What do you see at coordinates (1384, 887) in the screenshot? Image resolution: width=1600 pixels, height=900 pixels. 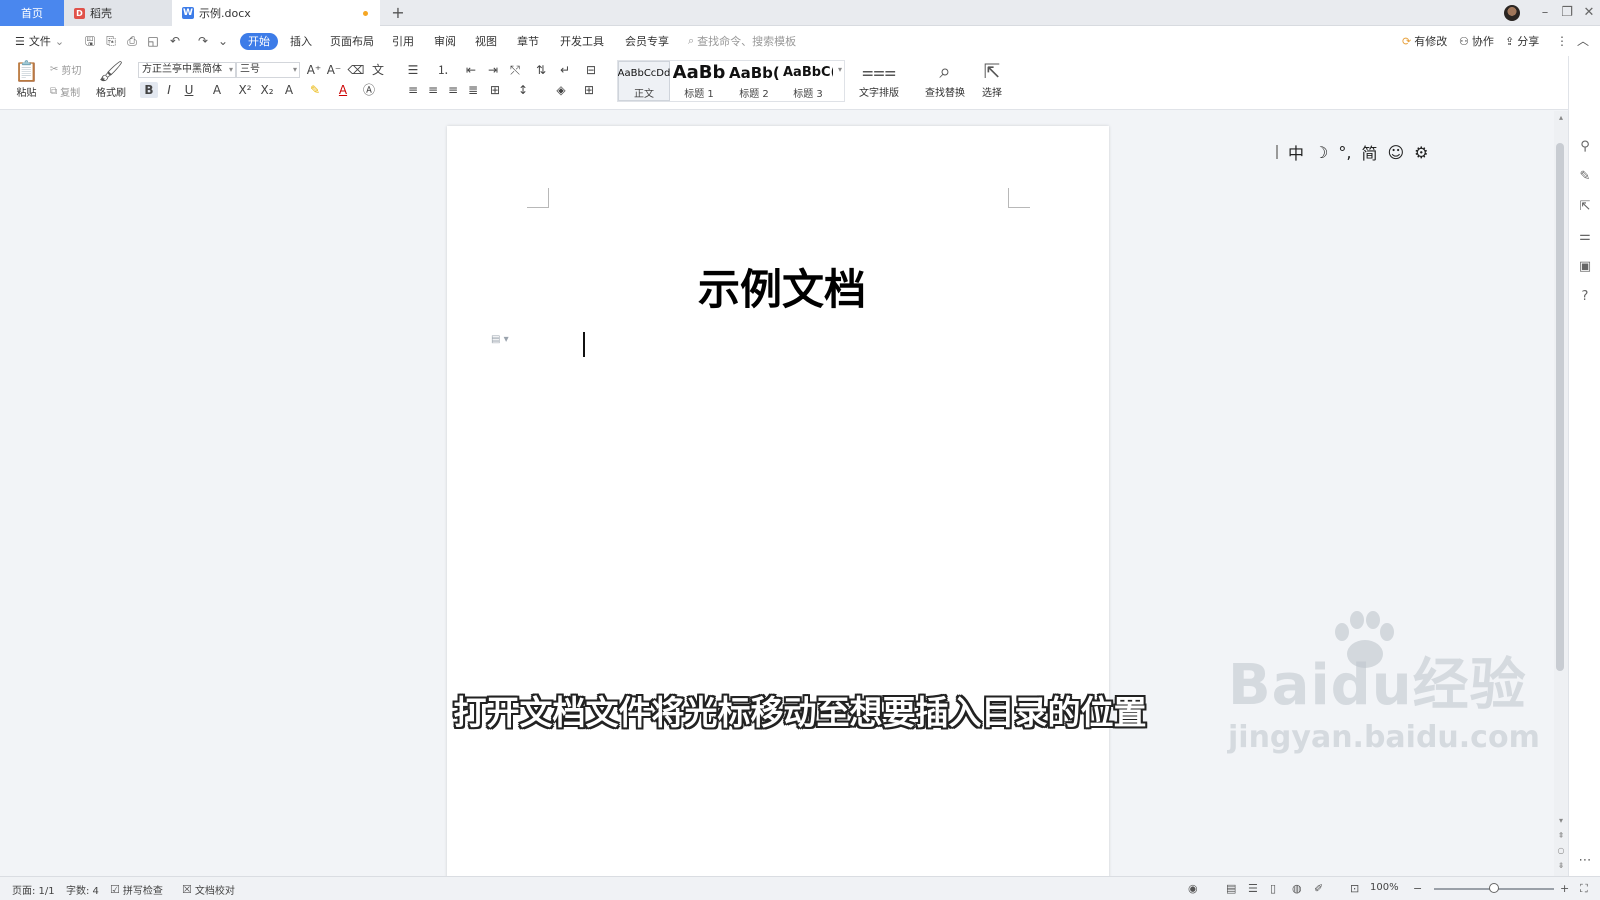 I see `zoom-level: 100%` at bounding box center [1384, 887].